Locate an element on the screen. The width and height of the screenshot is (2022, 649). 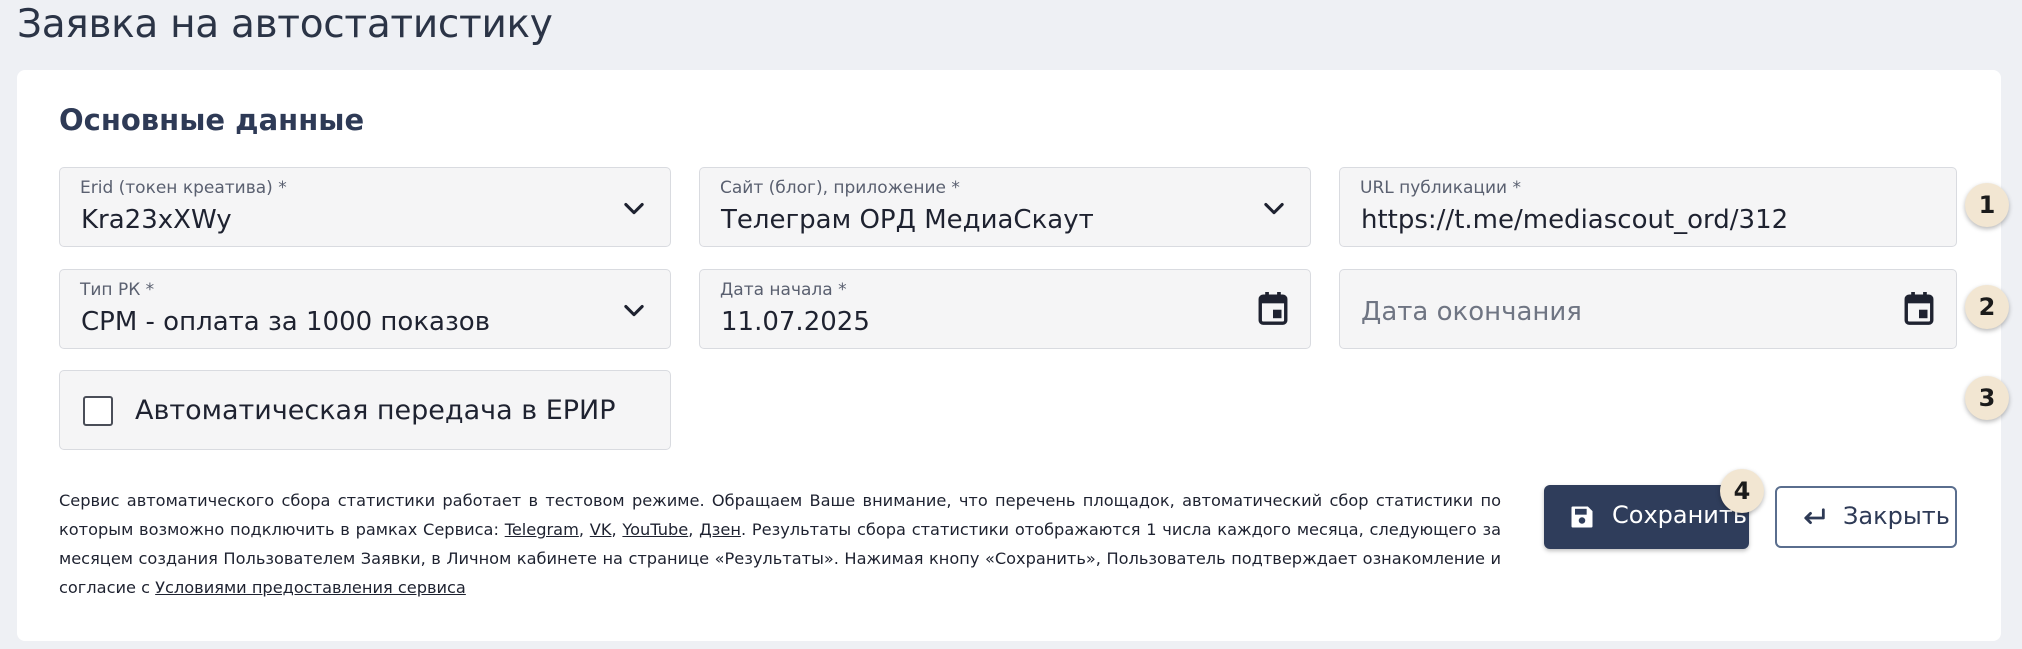
return-arrow-icon is located at coordinates (1814, 516).